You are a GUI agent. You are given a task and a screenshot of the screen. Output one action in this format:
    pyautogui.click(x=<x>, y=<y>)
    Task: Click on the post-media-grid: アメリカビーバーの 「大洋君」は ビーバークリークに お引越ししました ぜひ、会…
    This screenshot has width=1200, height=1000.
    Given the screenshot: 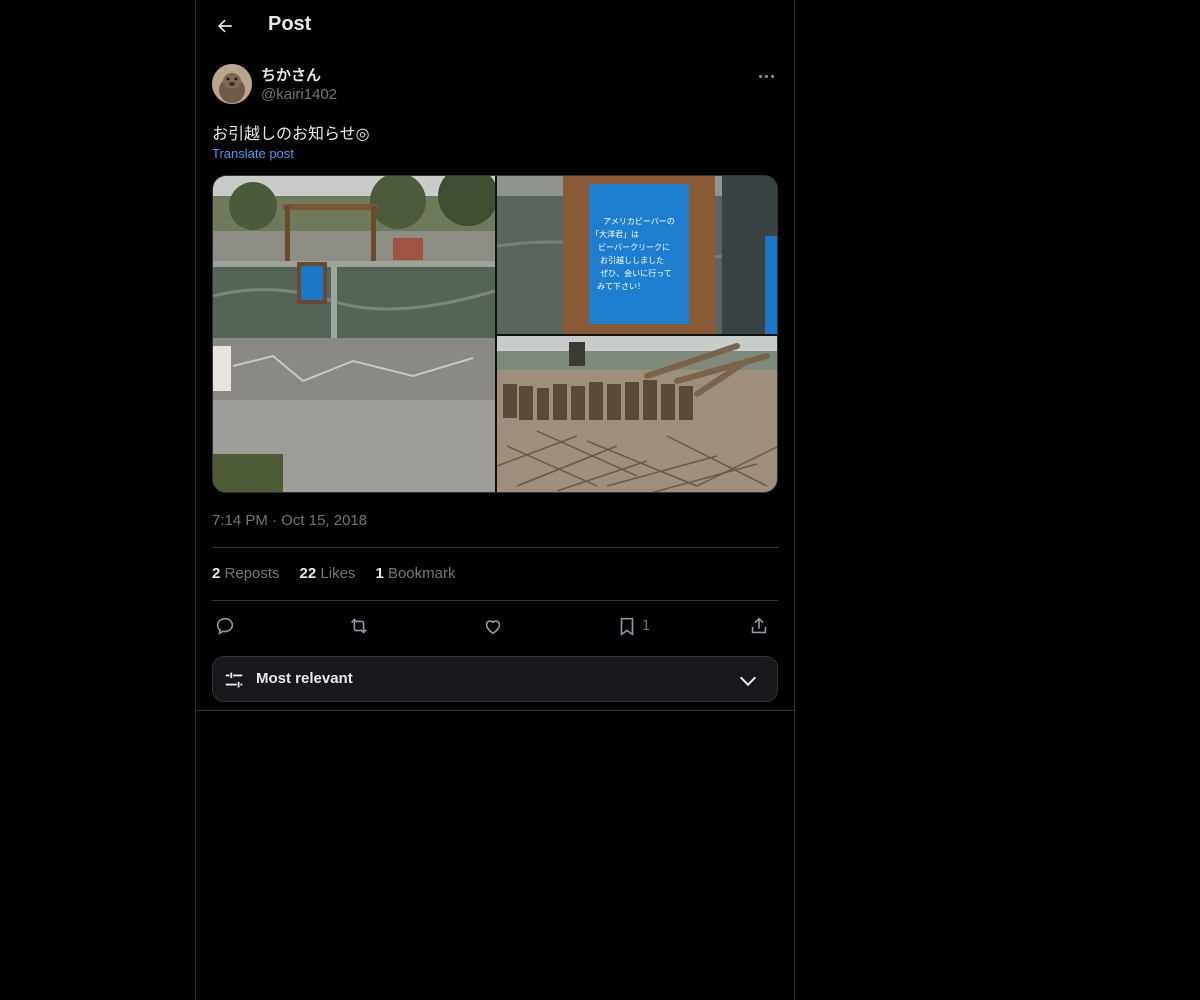 What is the action you would take?
    pyautogui.click(x=495, y=334)
    